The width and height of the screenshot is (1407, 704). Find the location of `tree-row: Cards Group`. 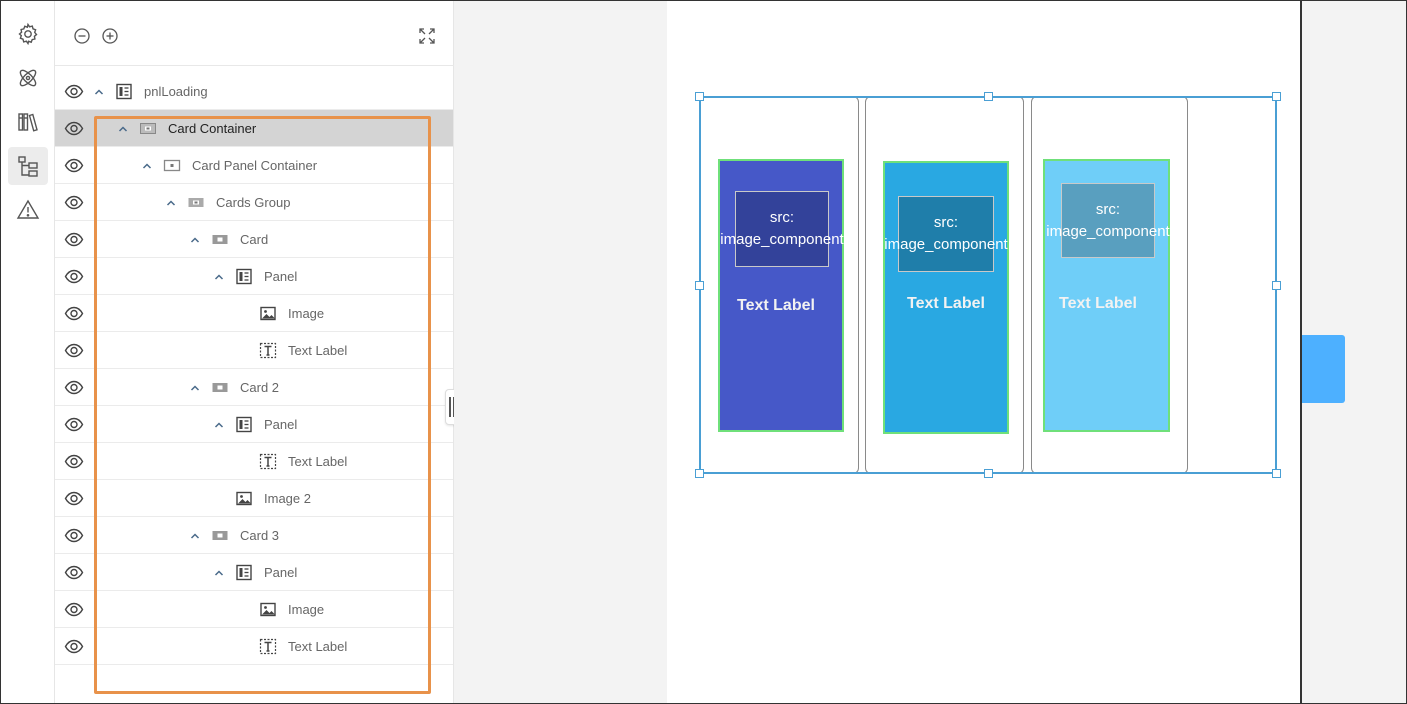

tree-row: Cards Group is located at coordinates (254, 202).